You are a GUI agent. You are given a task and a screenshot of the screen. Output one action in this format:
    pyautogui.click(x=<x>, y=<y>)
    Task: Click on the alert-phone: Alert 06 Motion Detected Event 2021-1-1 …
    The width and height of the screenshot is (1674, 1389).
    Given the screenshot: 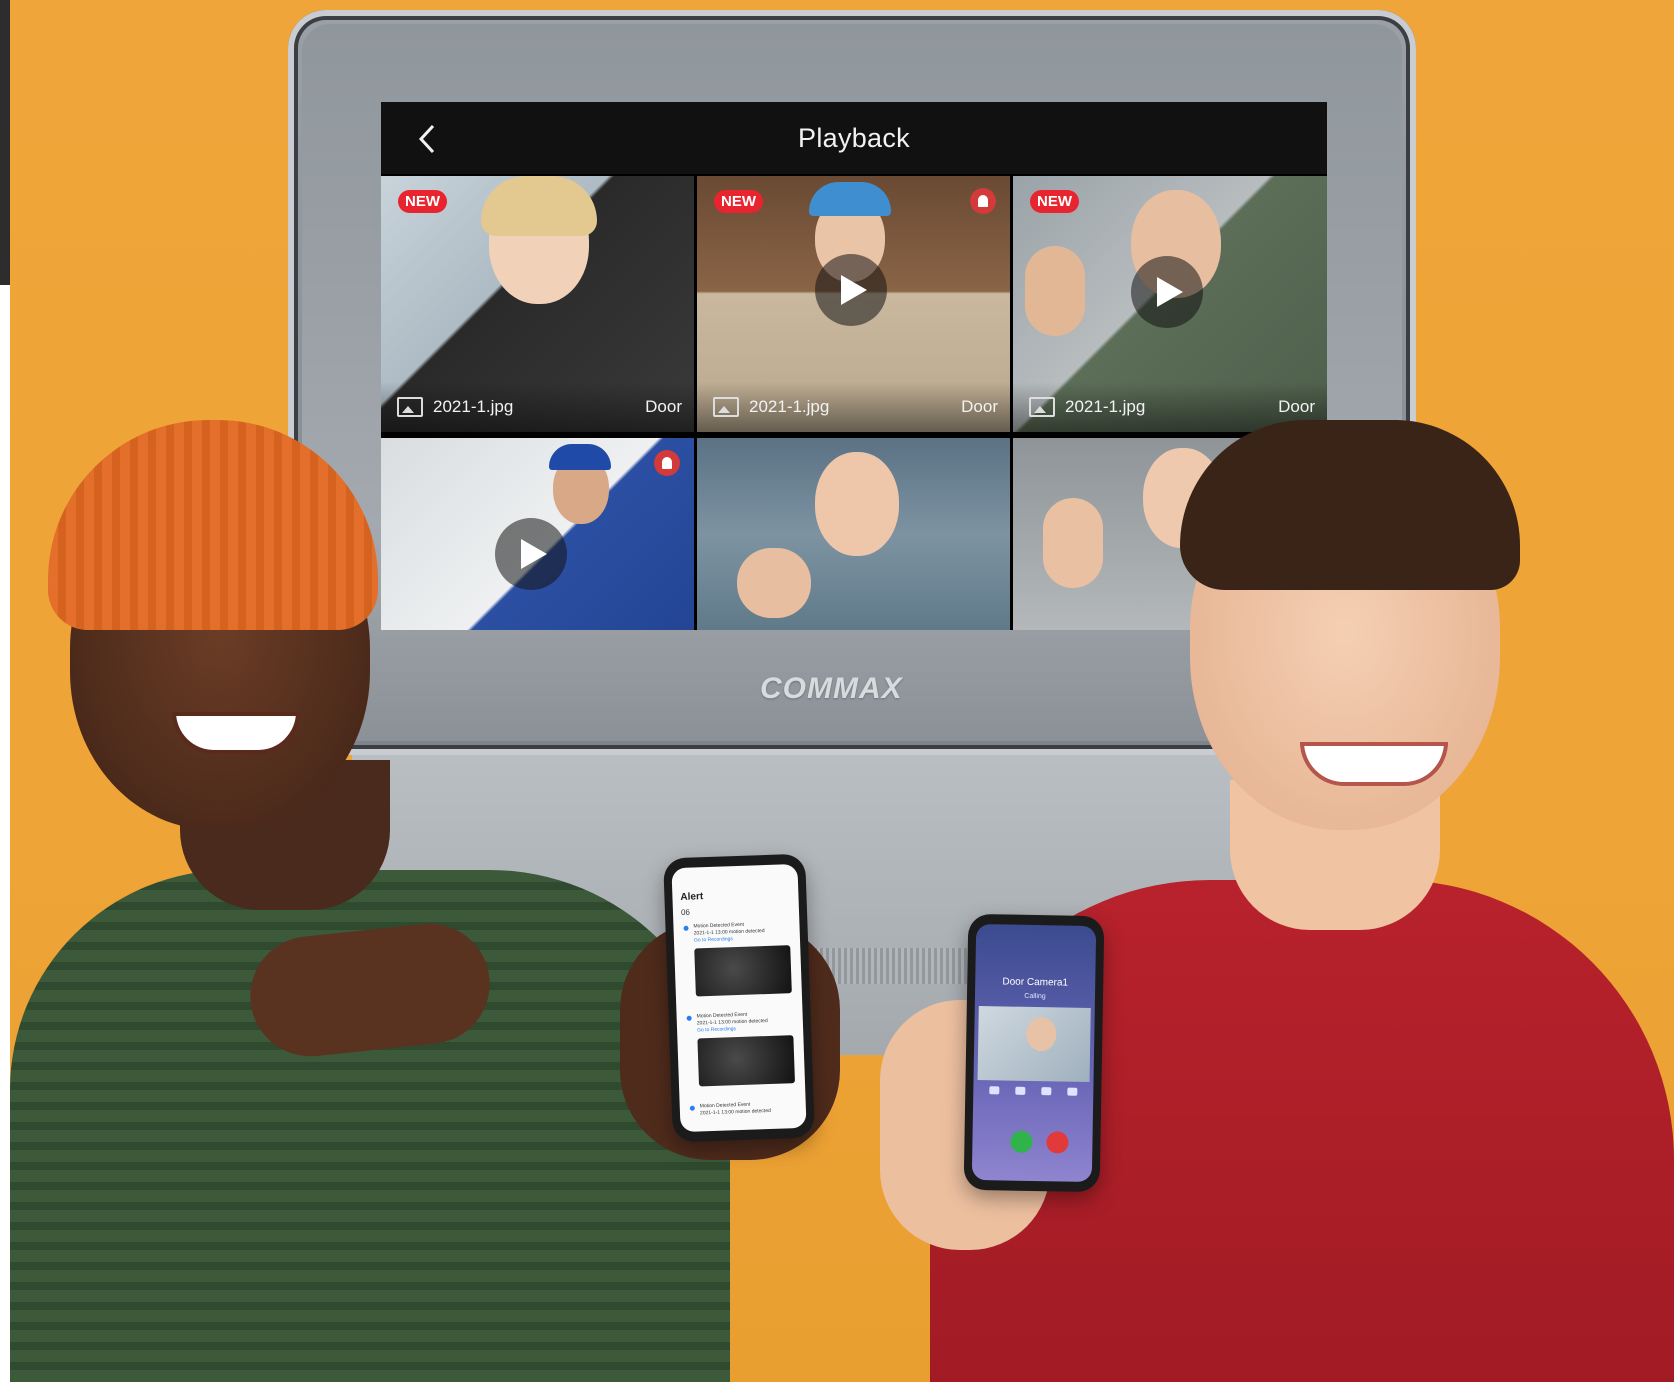 What is the action you would take?
    pyautogui.click(x=739, y=998)
    